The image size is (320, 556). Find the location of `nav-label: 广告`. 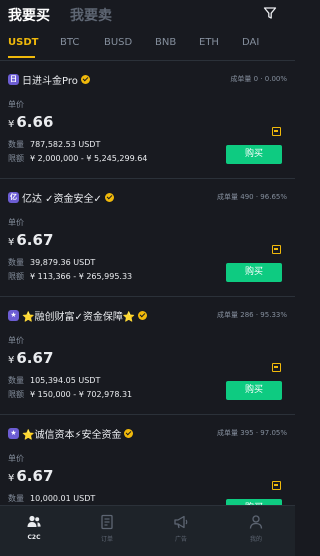

nav-label: 广告 is located at coordinates (180, 539).